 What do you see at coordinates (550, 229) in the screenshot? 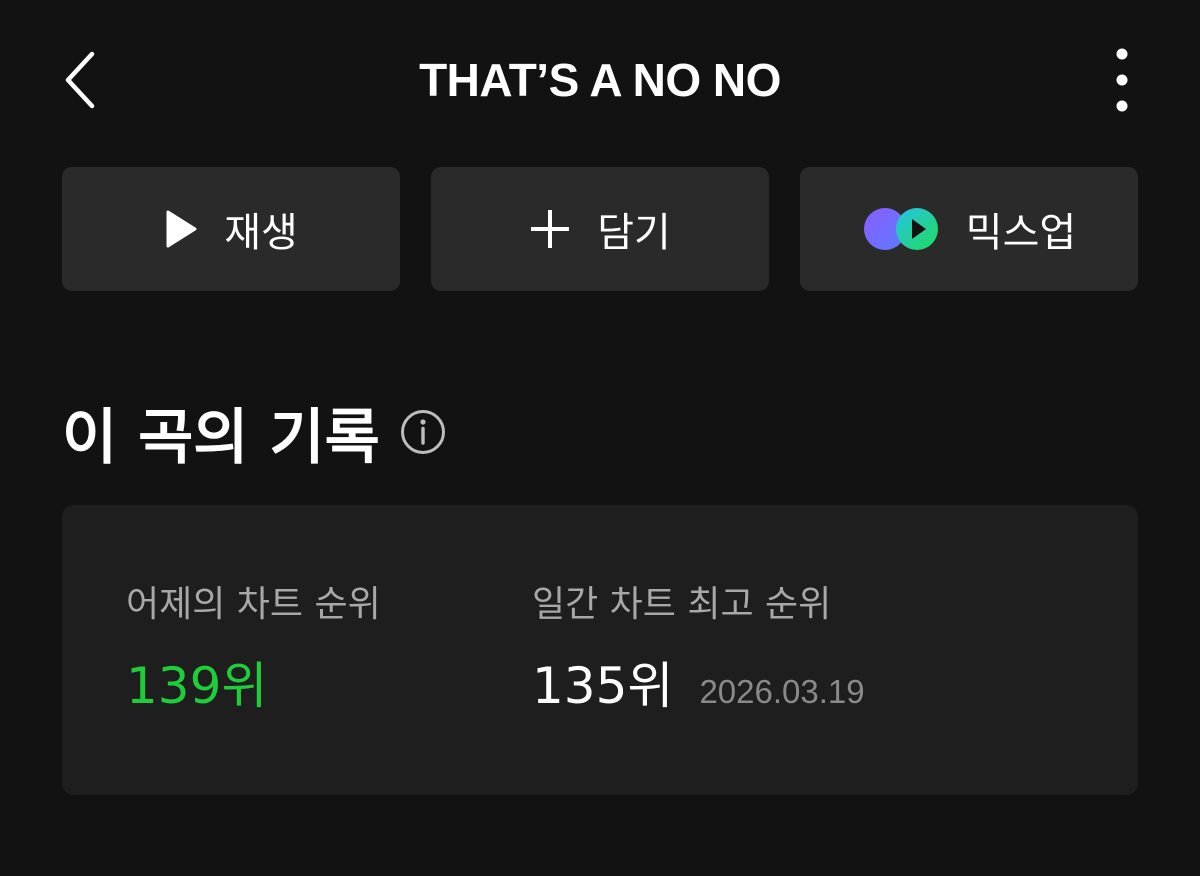
I see `plus-icon` at bounding box center [550, 229].